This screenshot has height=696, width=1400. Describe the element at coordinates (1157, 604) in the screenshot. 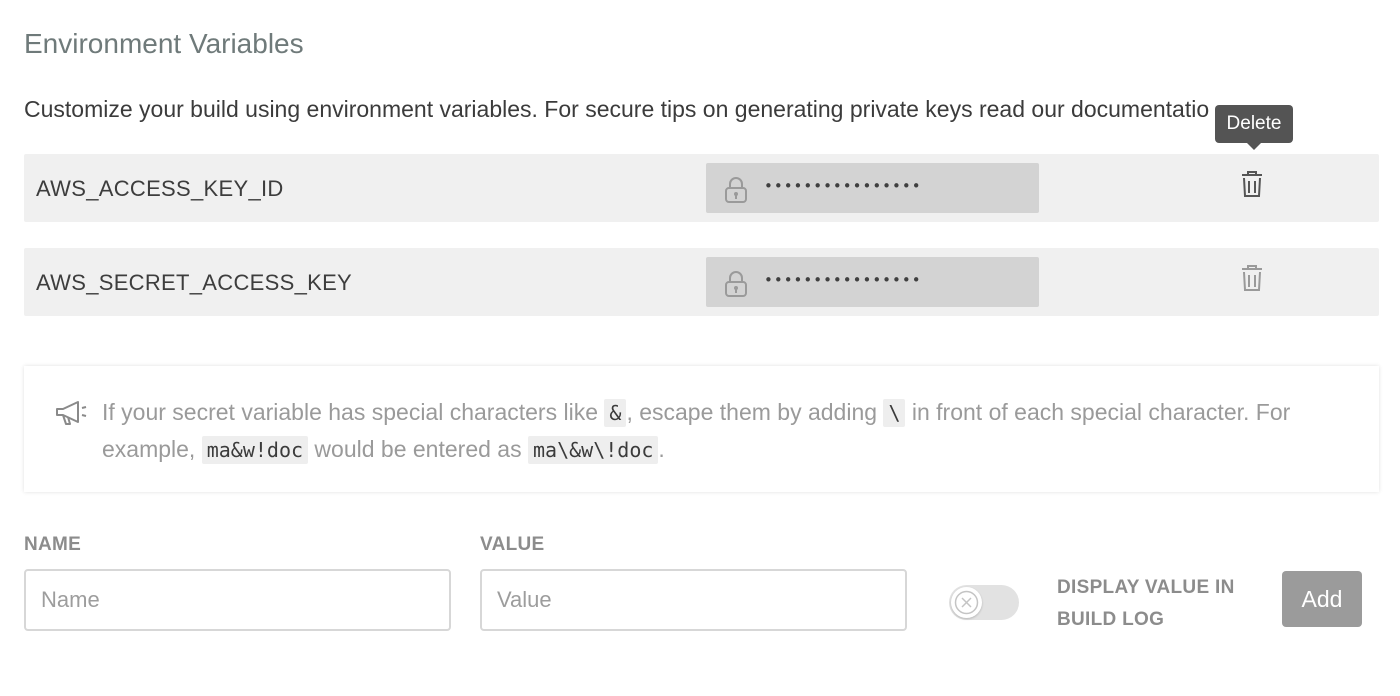

I see `display-value-label: DISPLAY VALUE IN BUILD LOG` at that location.